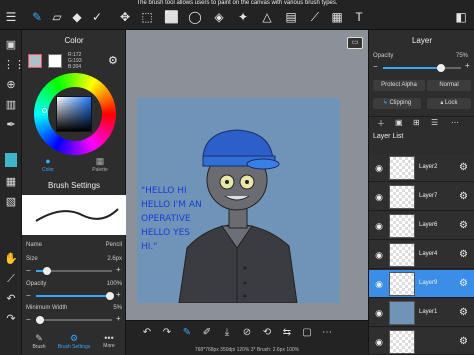  Describe the element at coordinates (421, 226) in the screenshot. I see `layer-row: ◉ Layer6 ⚙` at that location.